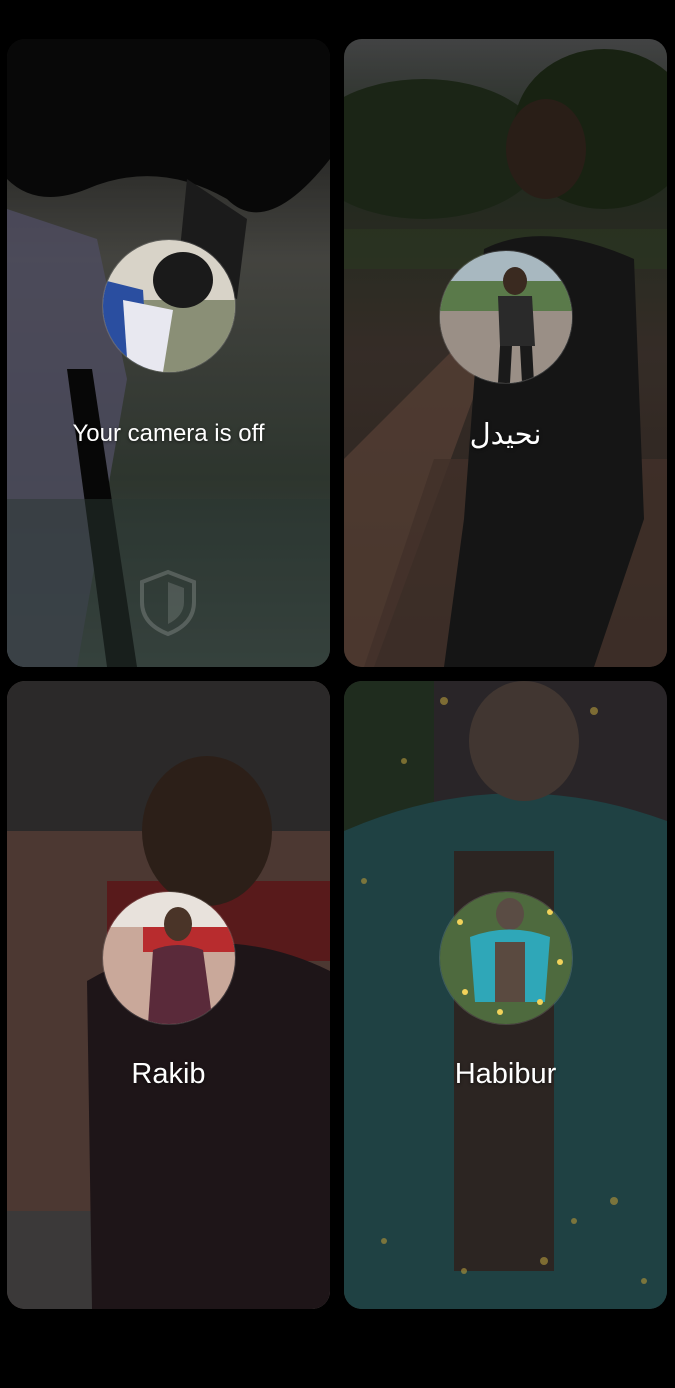 The height and width of the screenshot is (1388, 675). What do you see at coordinates (168, 603) in the screenshot?
I see `shield-icon` at bounding box center [168, 603].